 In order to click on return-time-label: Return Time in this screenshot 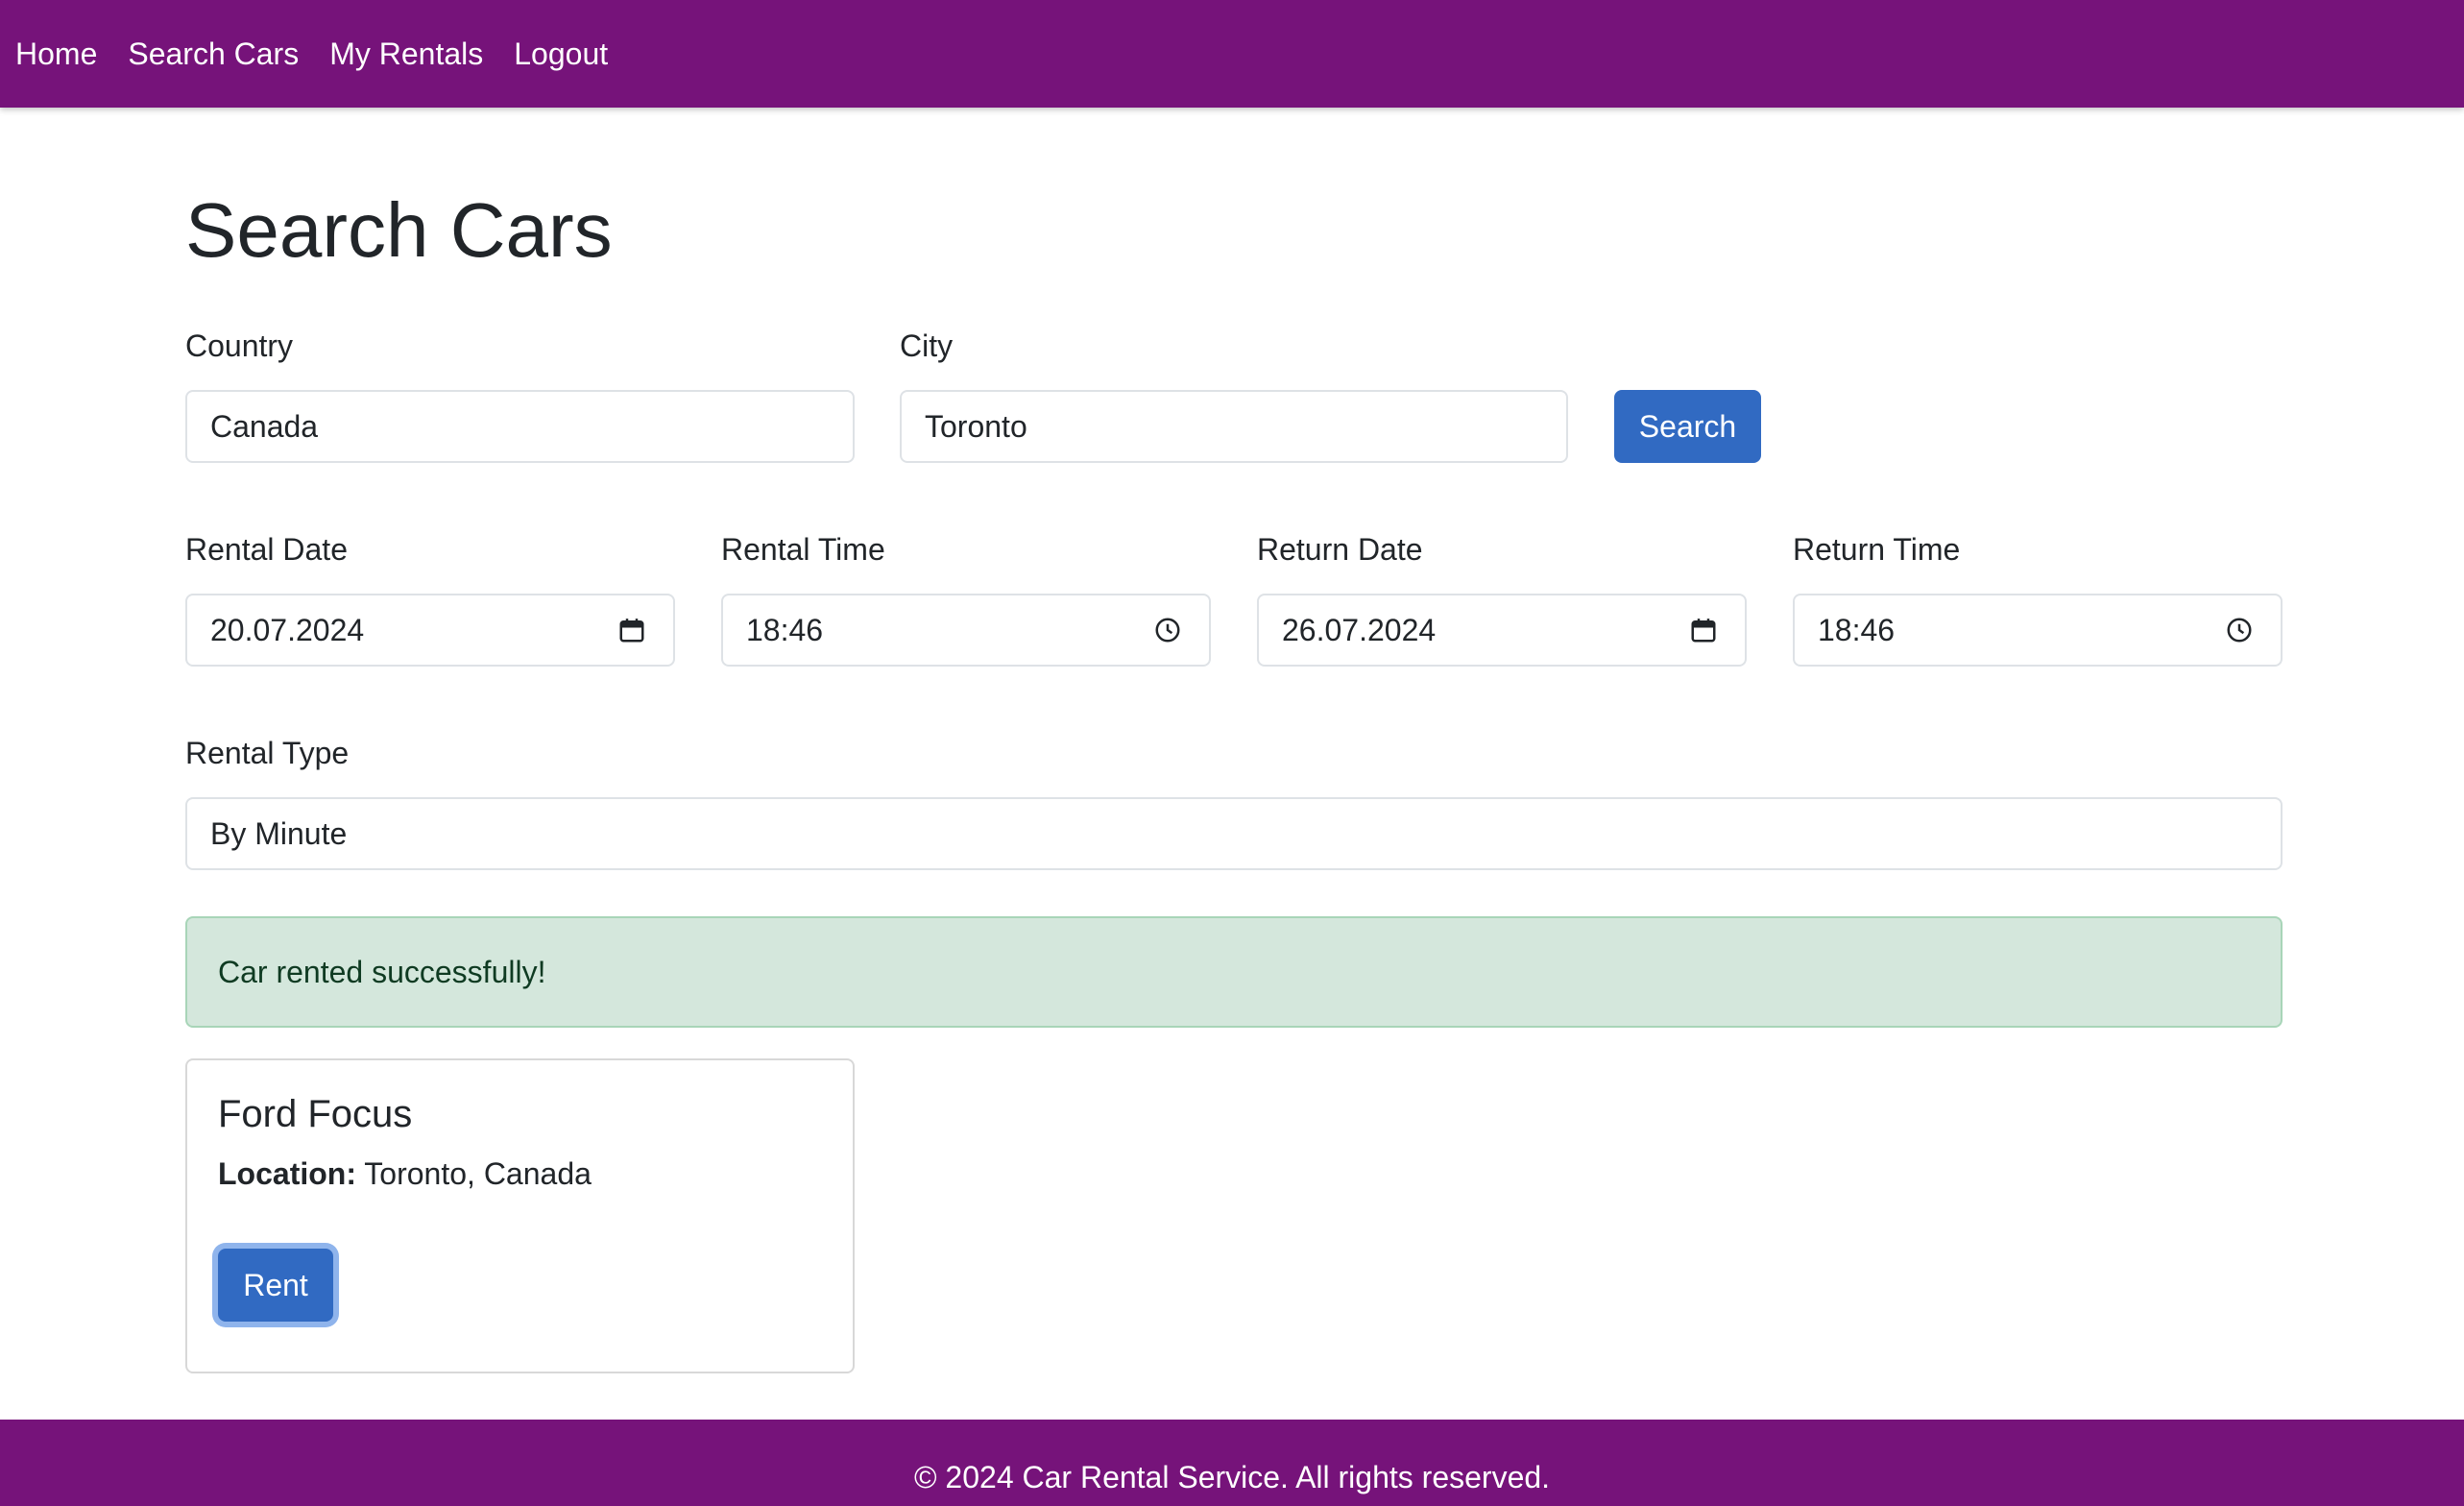, I will do `click(1877, 549)`.